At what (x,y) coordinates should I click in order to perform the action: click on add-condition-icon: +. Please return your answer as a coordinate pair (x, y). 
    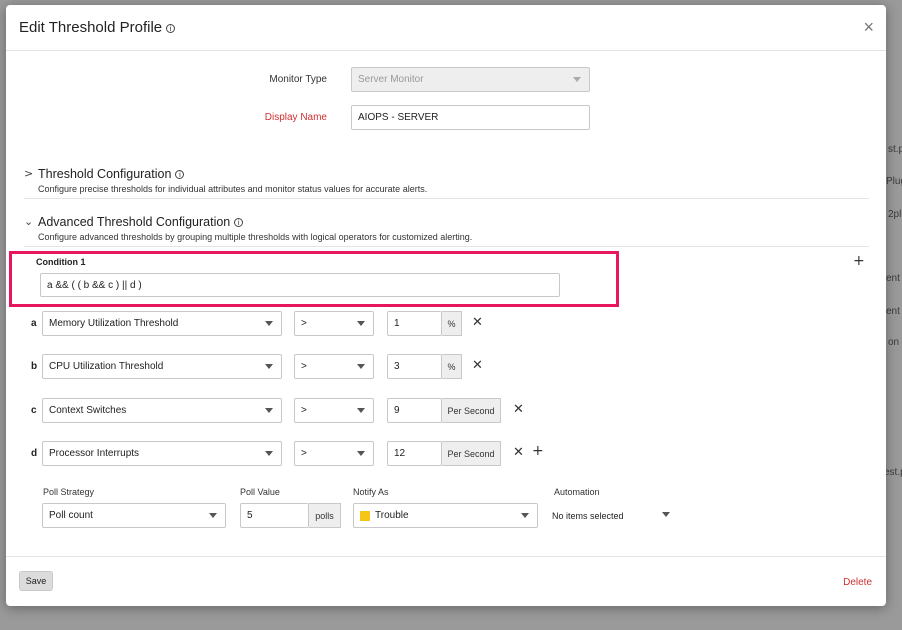
    Looking at the image, I should click on (859, 261).